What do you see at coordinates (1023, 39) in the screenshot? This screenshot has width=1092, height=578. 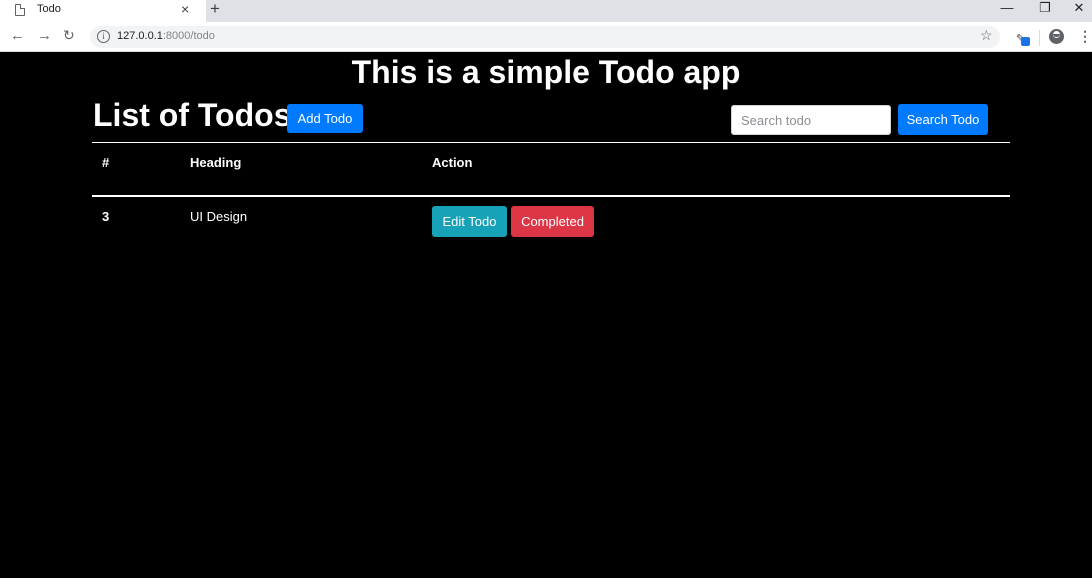 I see `extension-icon: ✎` at bounding box center [1023, 39].